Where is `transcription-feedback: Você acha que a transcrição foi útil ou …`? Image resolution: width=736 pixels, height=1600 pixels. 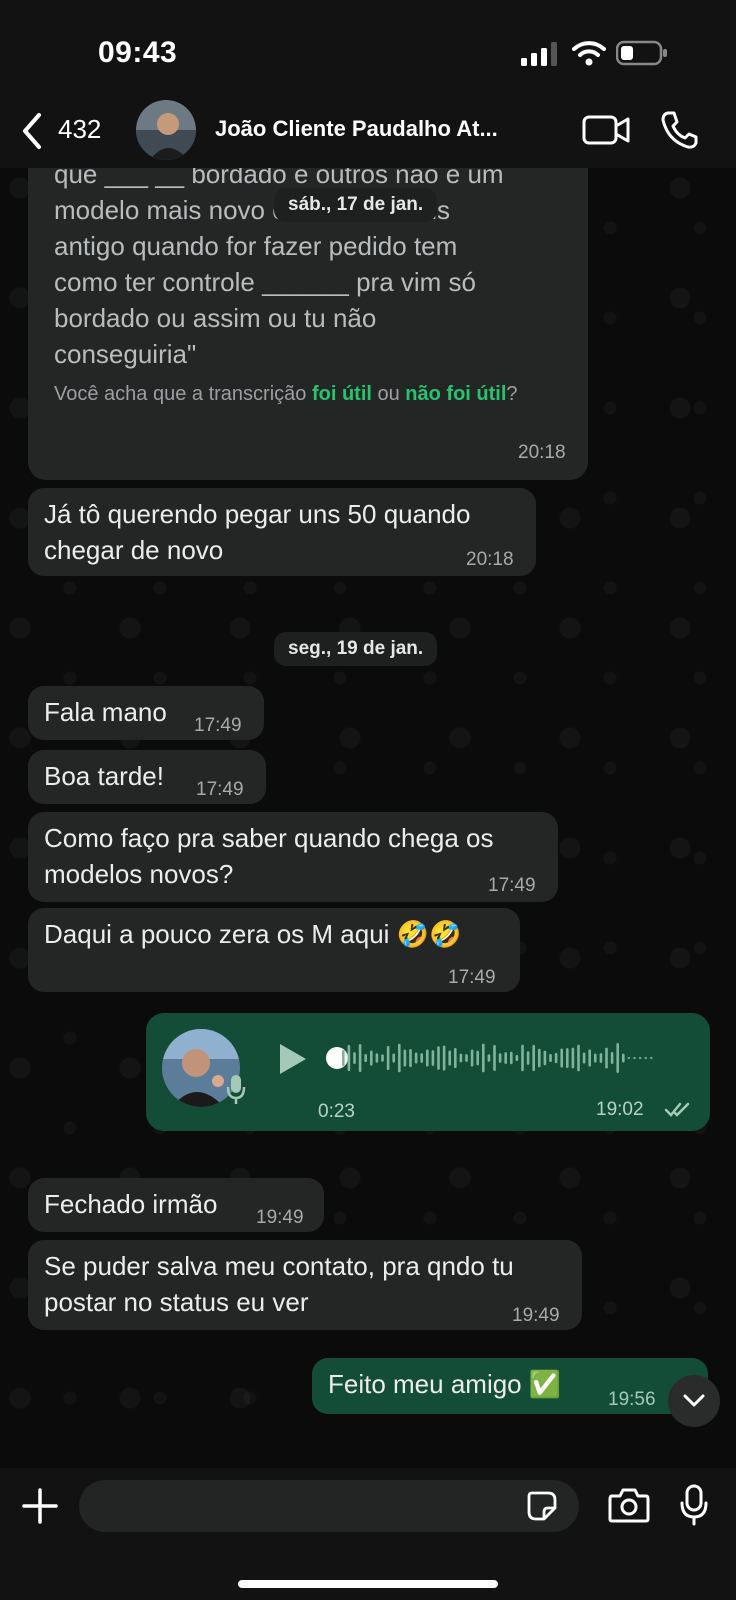
transcription-feedback: Você acha que a transcrição foi útil ou … is located at coordinates (286, 394).